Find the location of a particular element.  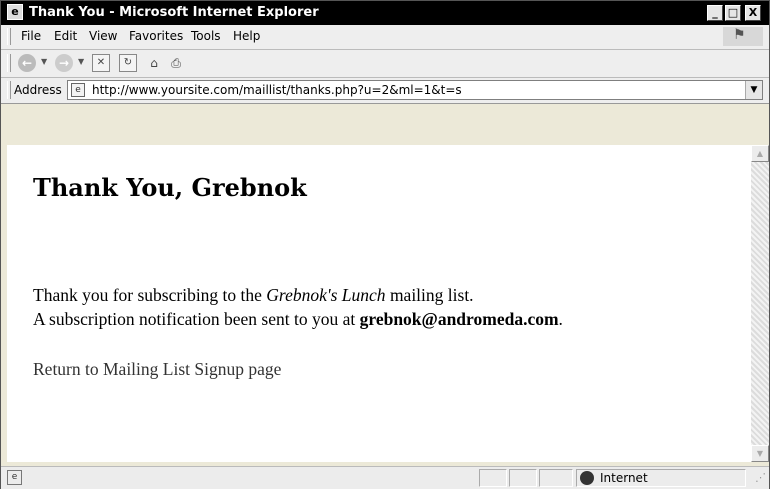

status-bar: e Internet ⋰ is located at coordinates (385, 477).